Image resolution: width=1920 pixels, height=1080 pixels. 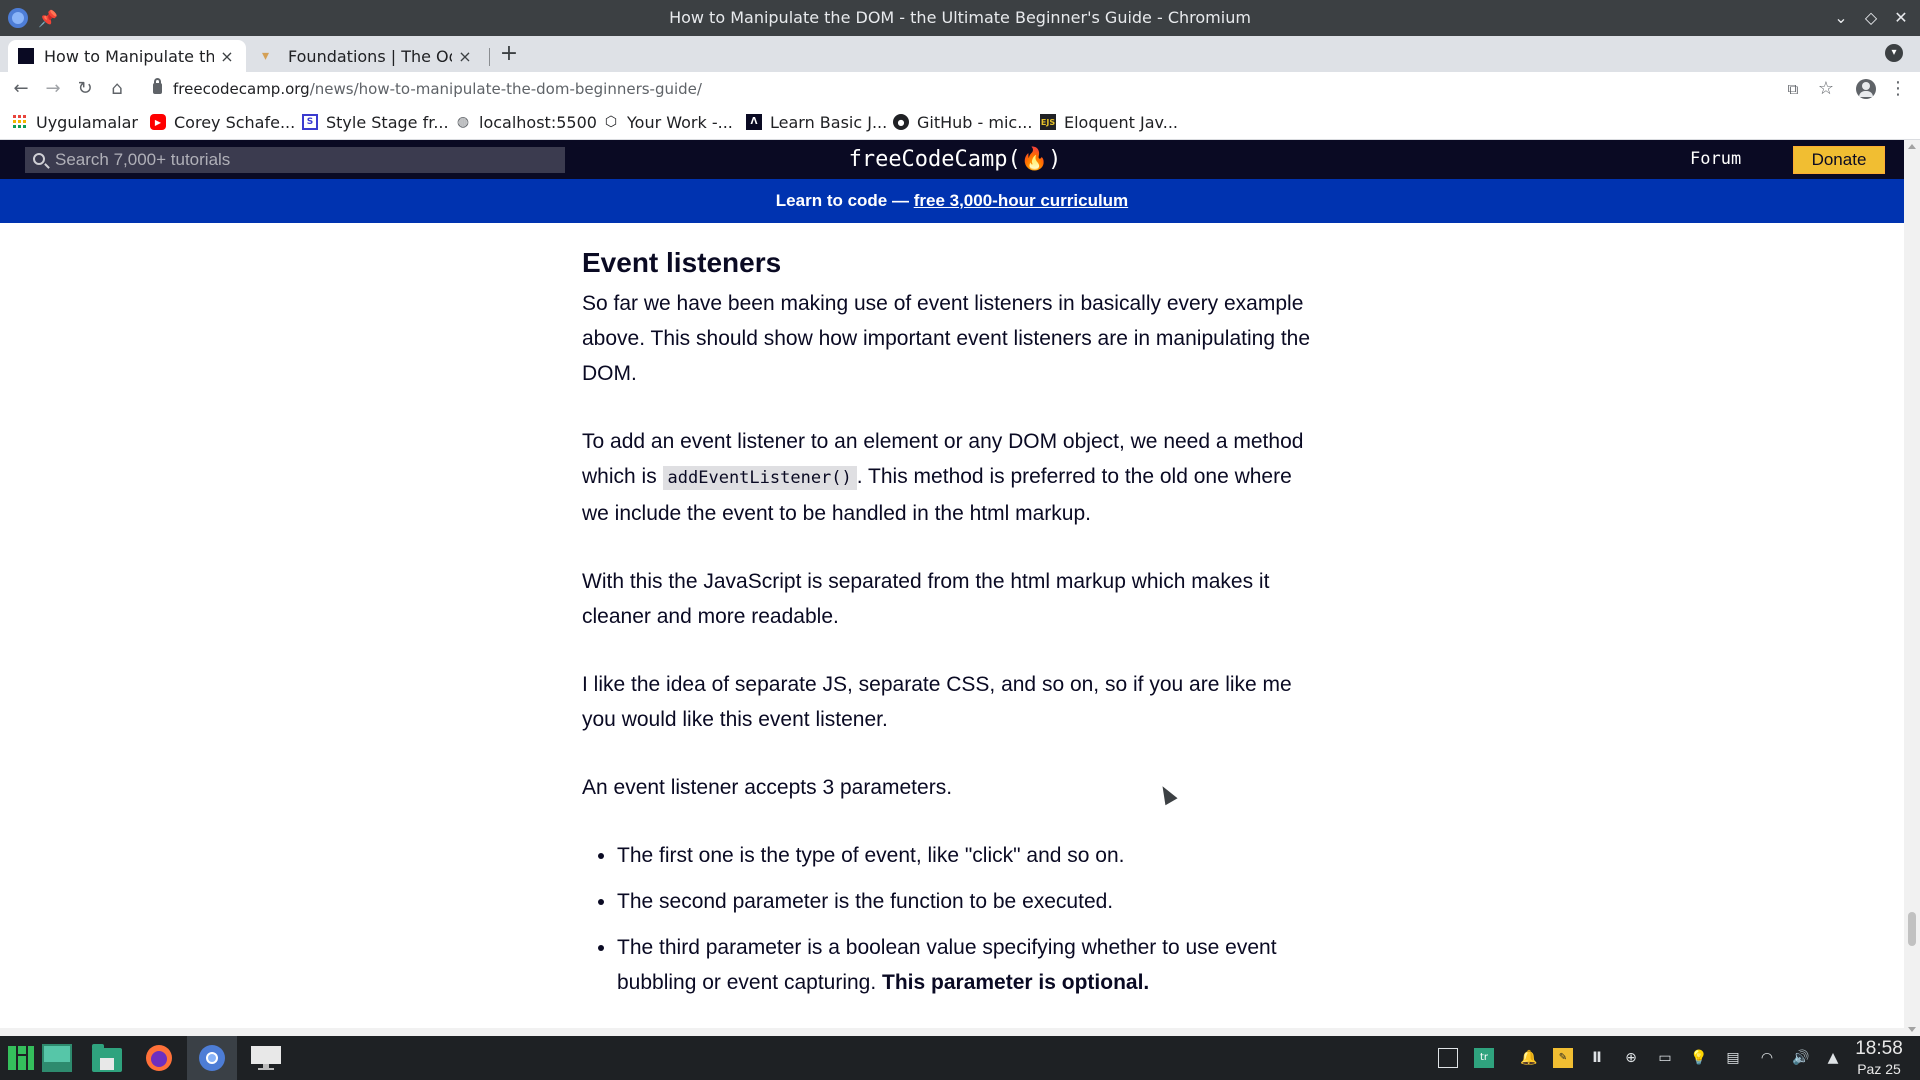 I want to click on bookmark-localhost: ◍ localhost:5500, so click(x=526, y=122).